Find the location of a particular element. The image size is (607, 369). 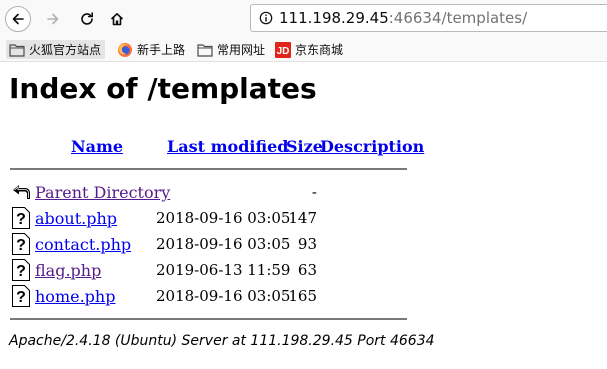

column-header-last-modified: Last modified is located at coordinates (227, 146).